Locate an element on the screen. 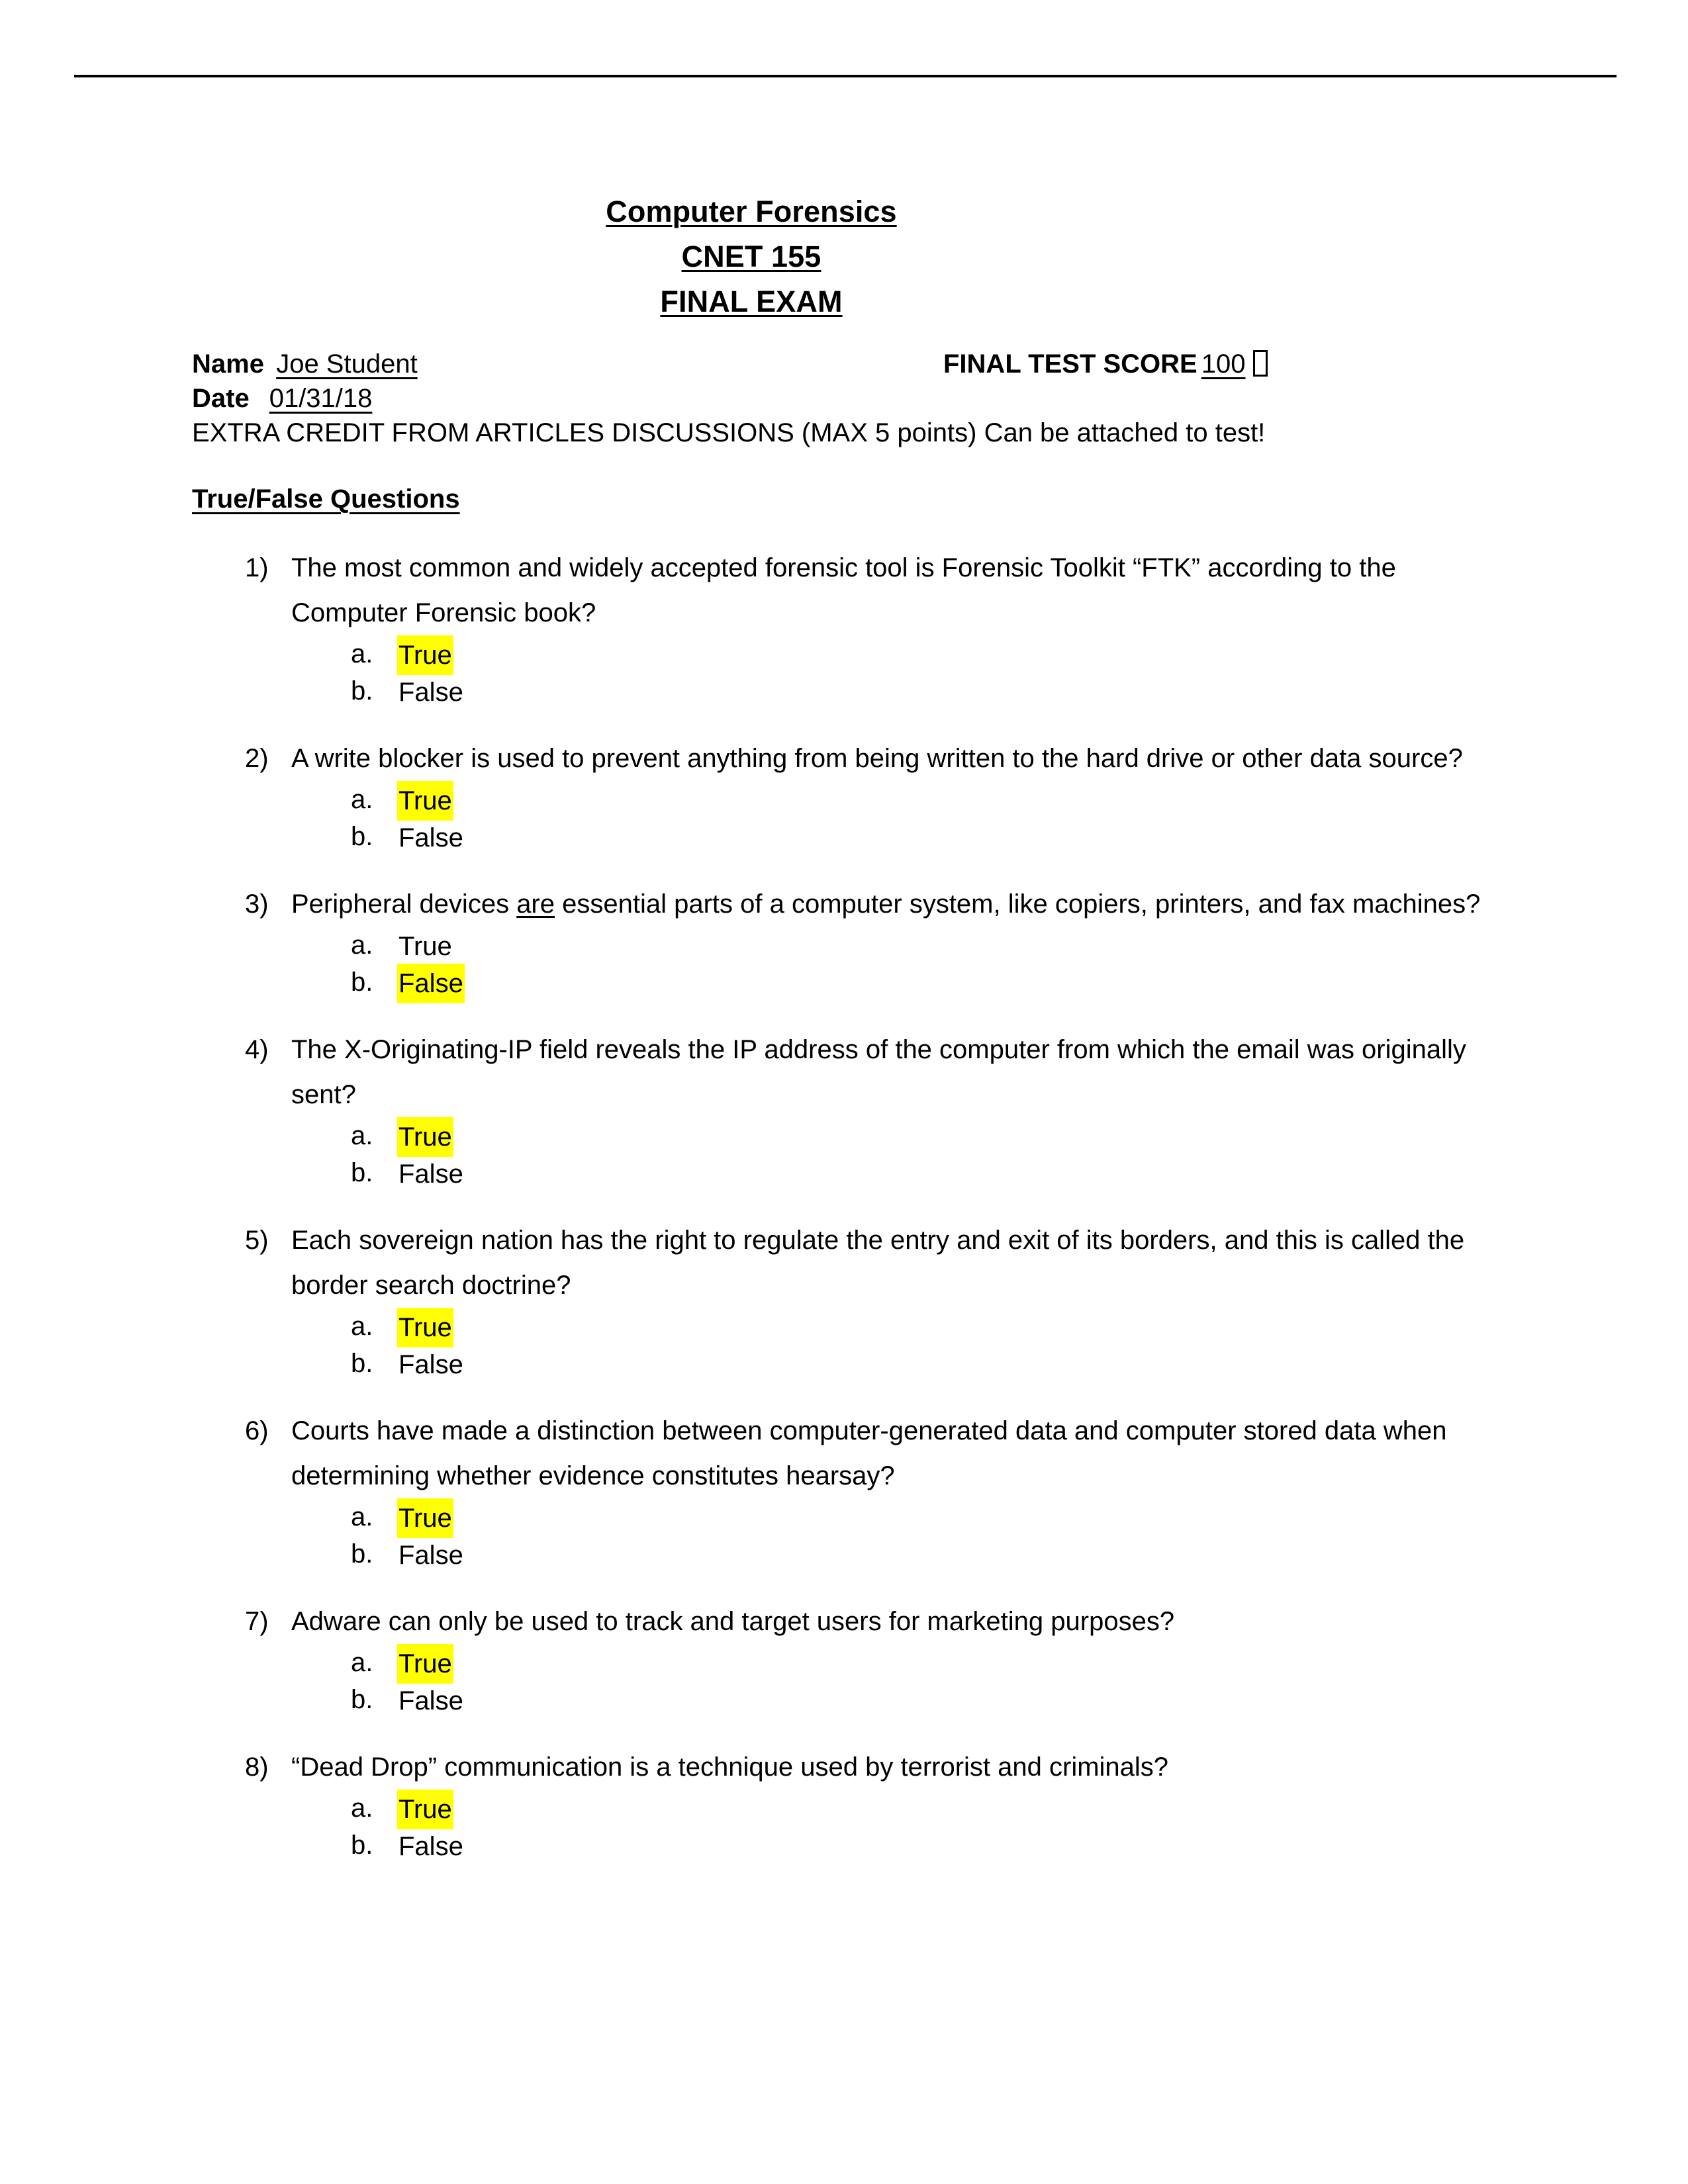 Image resolution: width=1688 pixels, height=2184 pixels. title-line-course: Computer Forensics is located at coordinates (751, 211).